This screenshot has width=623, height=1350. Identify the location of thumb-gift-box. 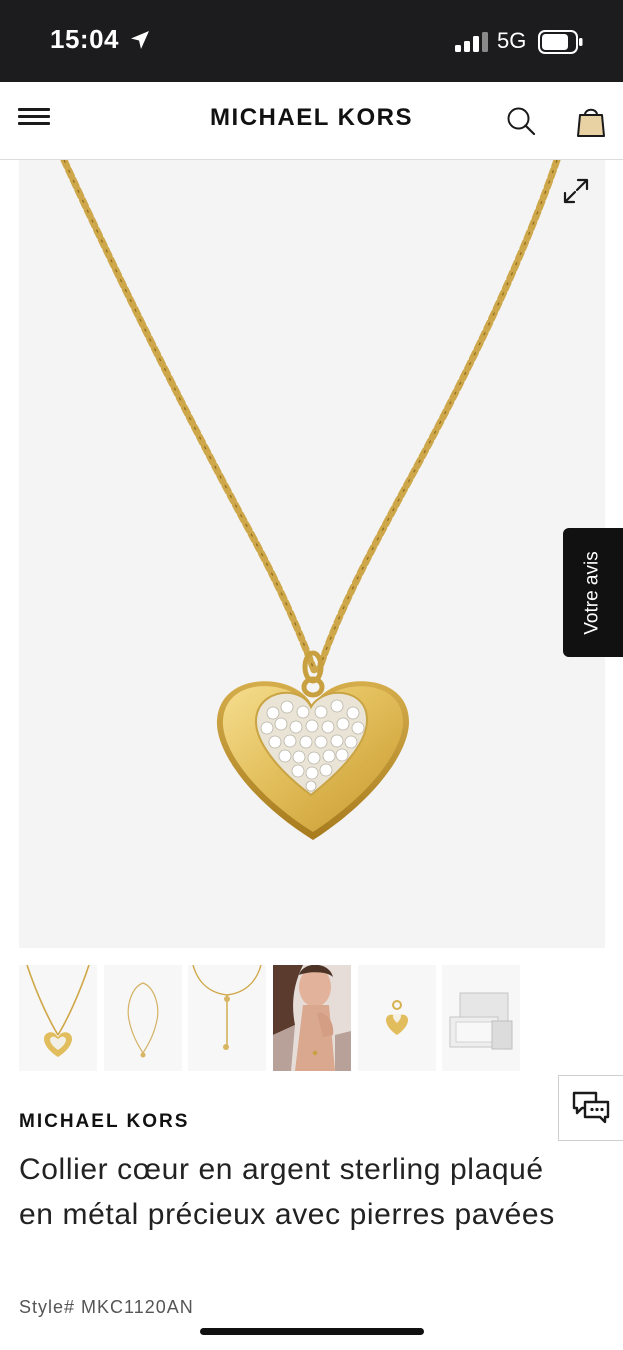
(481, 1018).